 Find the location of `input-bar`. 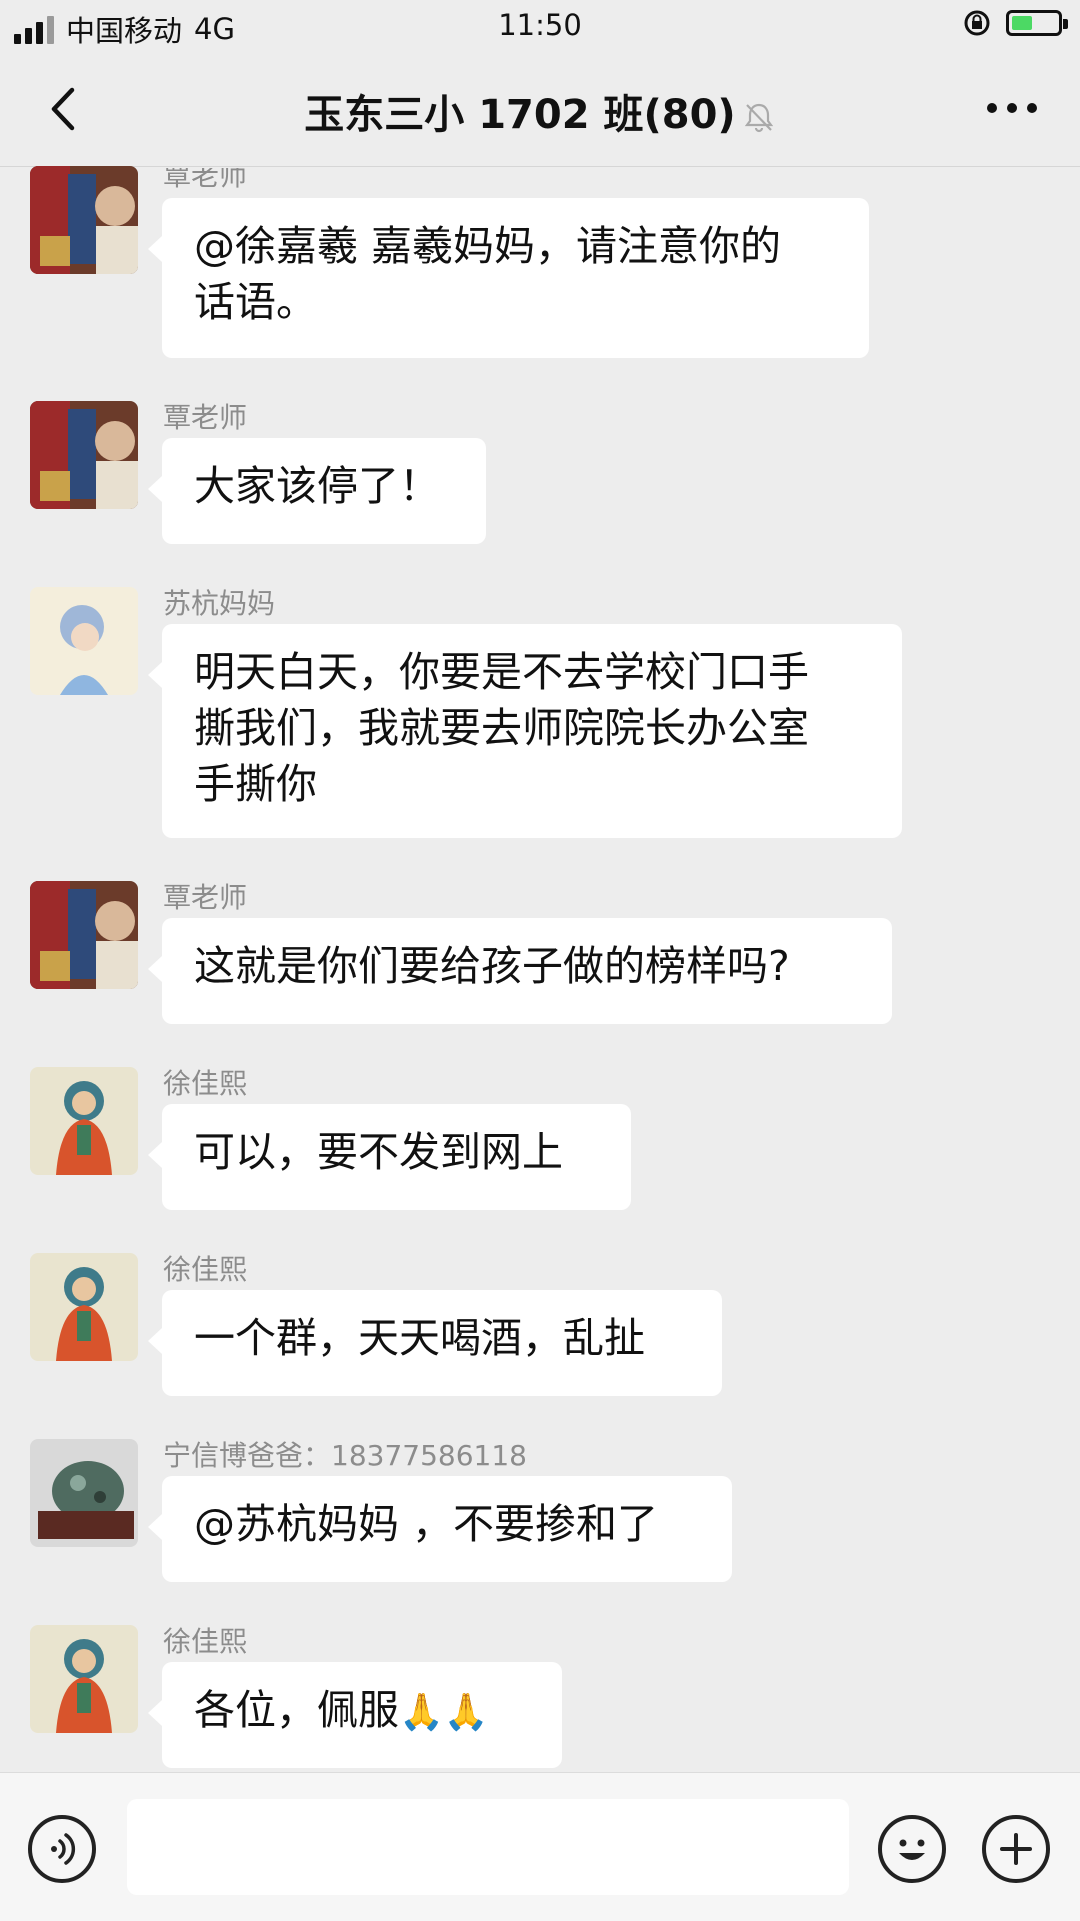

input-bar is located at coordinates (540, 1846).